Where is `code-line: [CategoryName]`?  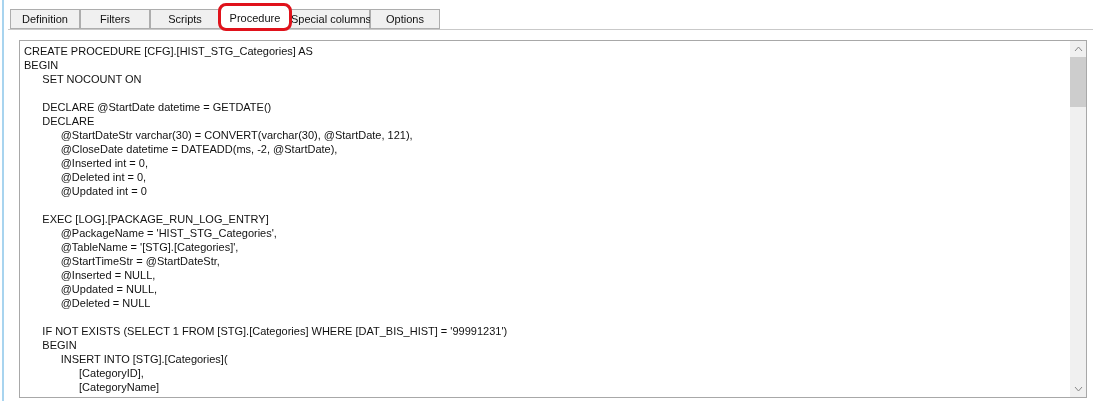
code-line: [CategoryName] is located at coordinates (119, 387).